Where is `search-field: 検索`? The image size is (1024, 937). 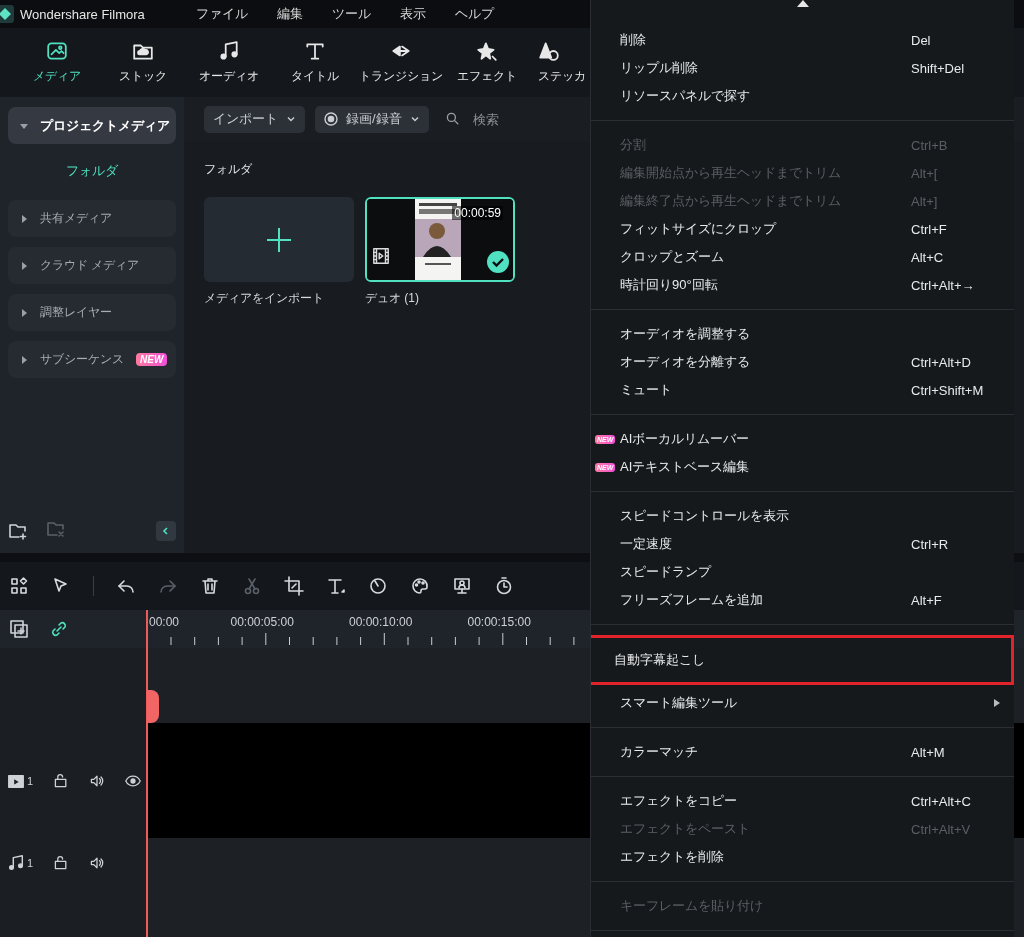 search-field: 検索 is located at coordinates (522, 119).